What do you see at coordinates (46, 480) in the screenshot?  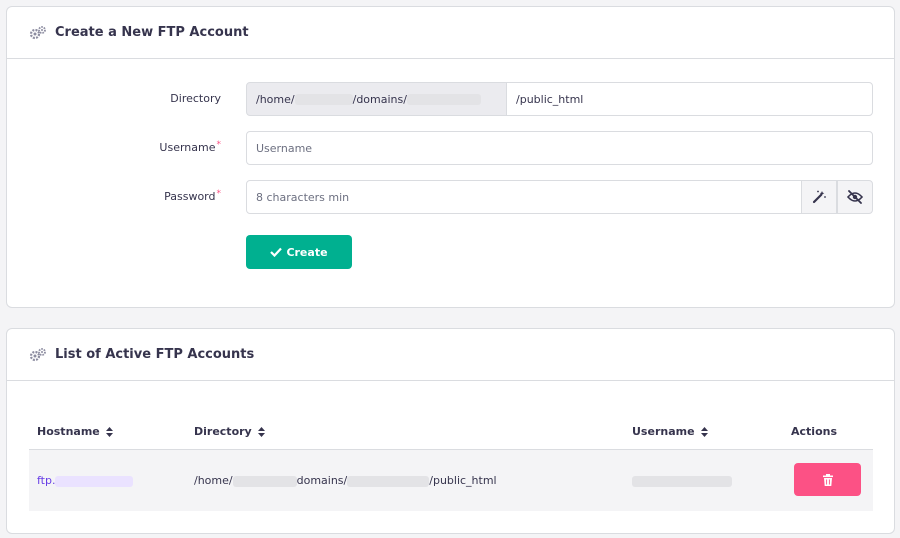 I see `row-hostname-text: ftp.` at bounding box center [46, 480].